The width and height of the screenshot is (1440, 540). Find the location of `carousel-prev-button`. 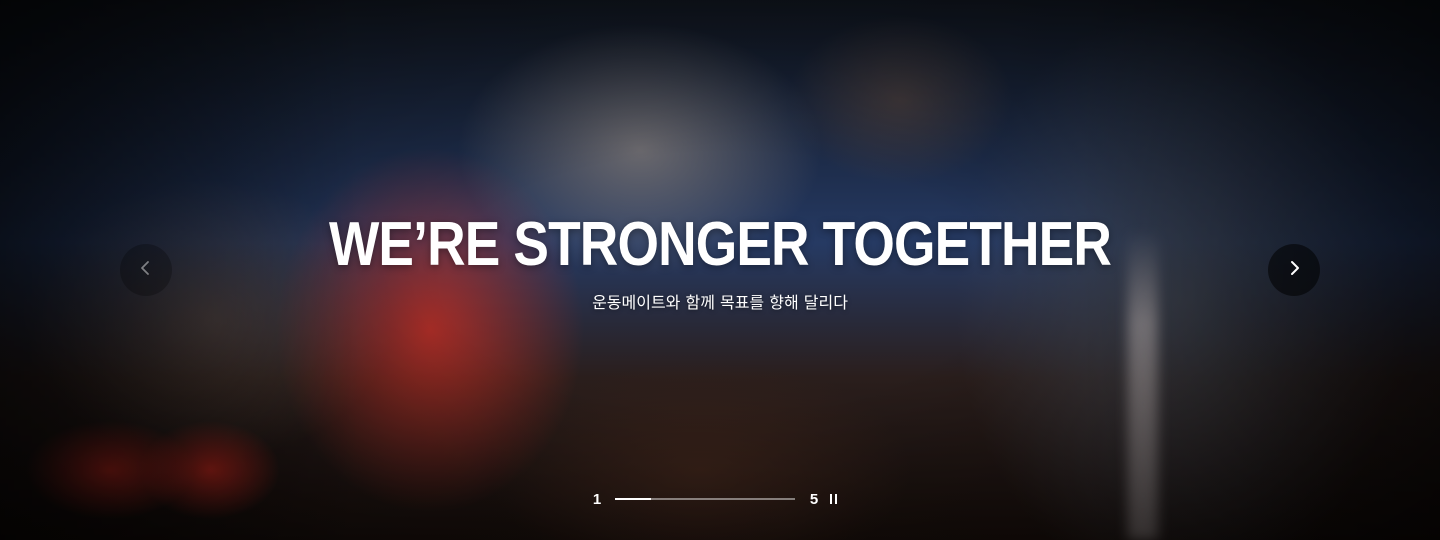

carousel-prev-button is located at coordinates (146, 270).